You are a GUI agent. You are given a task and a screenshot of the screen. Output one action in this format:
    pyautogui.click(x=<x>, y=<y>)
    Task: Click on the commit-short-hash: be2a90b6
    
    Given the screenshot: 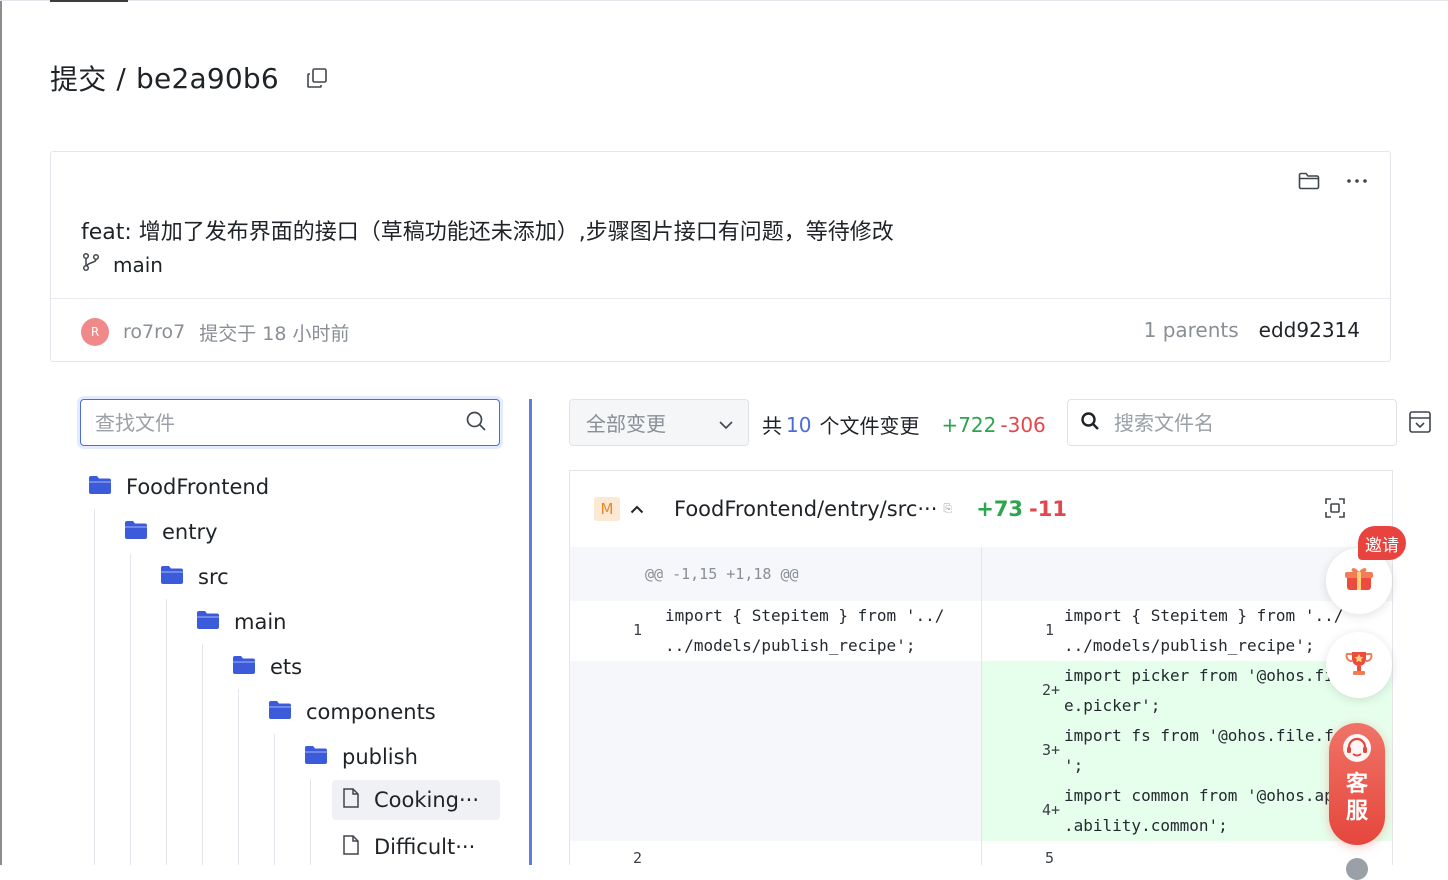 What is the action you would take?
    pyautogui.click(x=207, y=78)
    